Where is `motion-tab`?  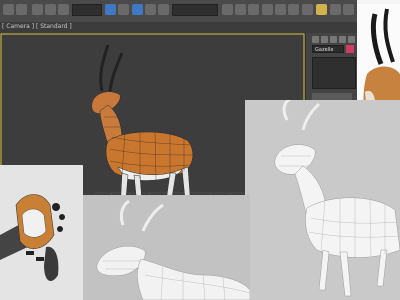 motion-tab is located at coordinates (342, 39).